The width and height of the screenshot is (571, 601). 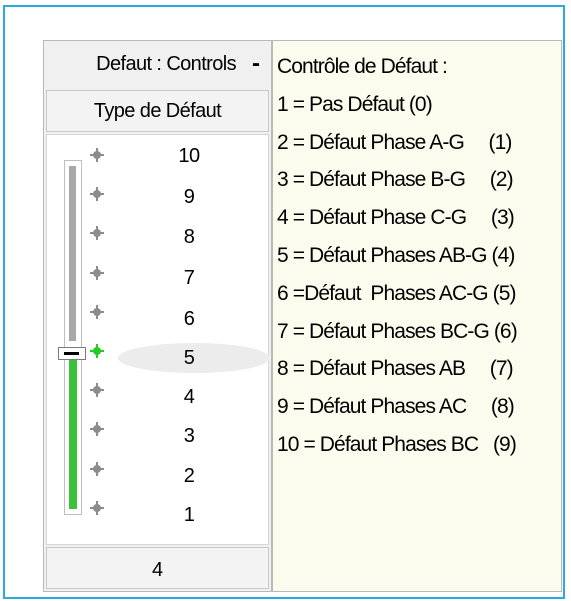 What do you see at coordinates (397, 444) in the screenshot?
I see `legend-line: 10 = Défaut Phases BC (9)` at bounding box center [397, 444].